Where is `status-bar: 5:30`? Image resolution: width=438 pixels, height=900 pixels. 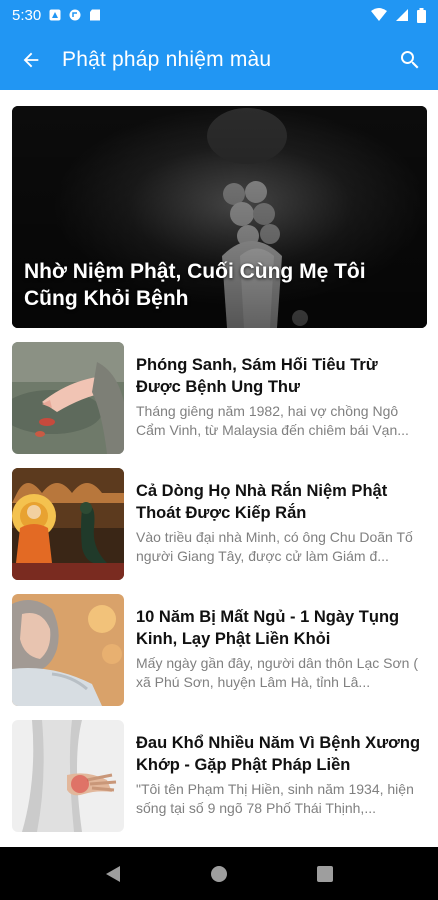 status-bar: 5:30 is located at coordinates (219, 15).